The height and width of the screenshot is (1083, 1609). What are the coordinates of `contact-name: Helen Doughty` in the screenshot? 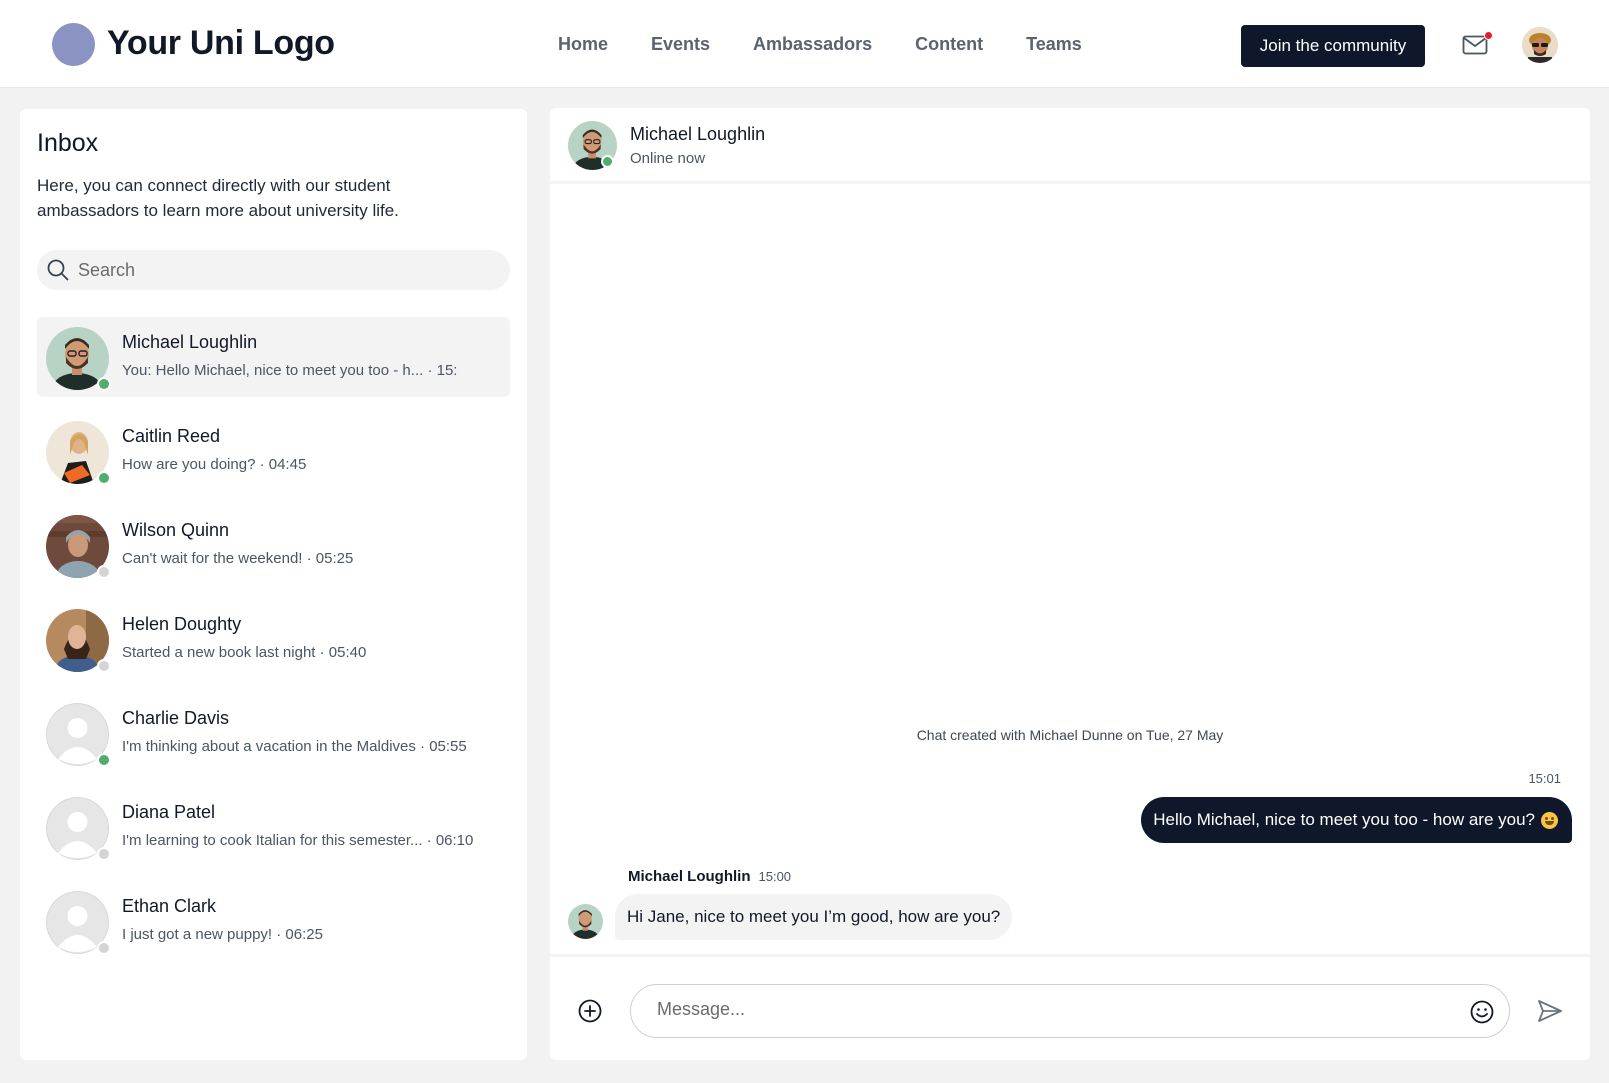 It's located at (182, 624).